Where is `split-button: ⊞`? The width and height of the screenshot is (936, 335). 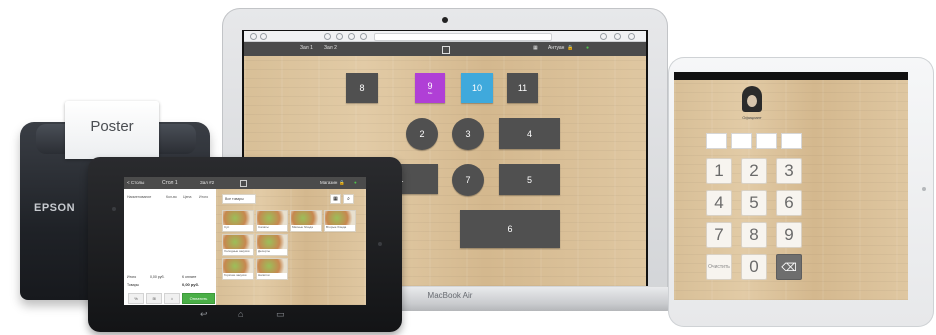 split-button: ⊞ is located at coordinates (154, 298).